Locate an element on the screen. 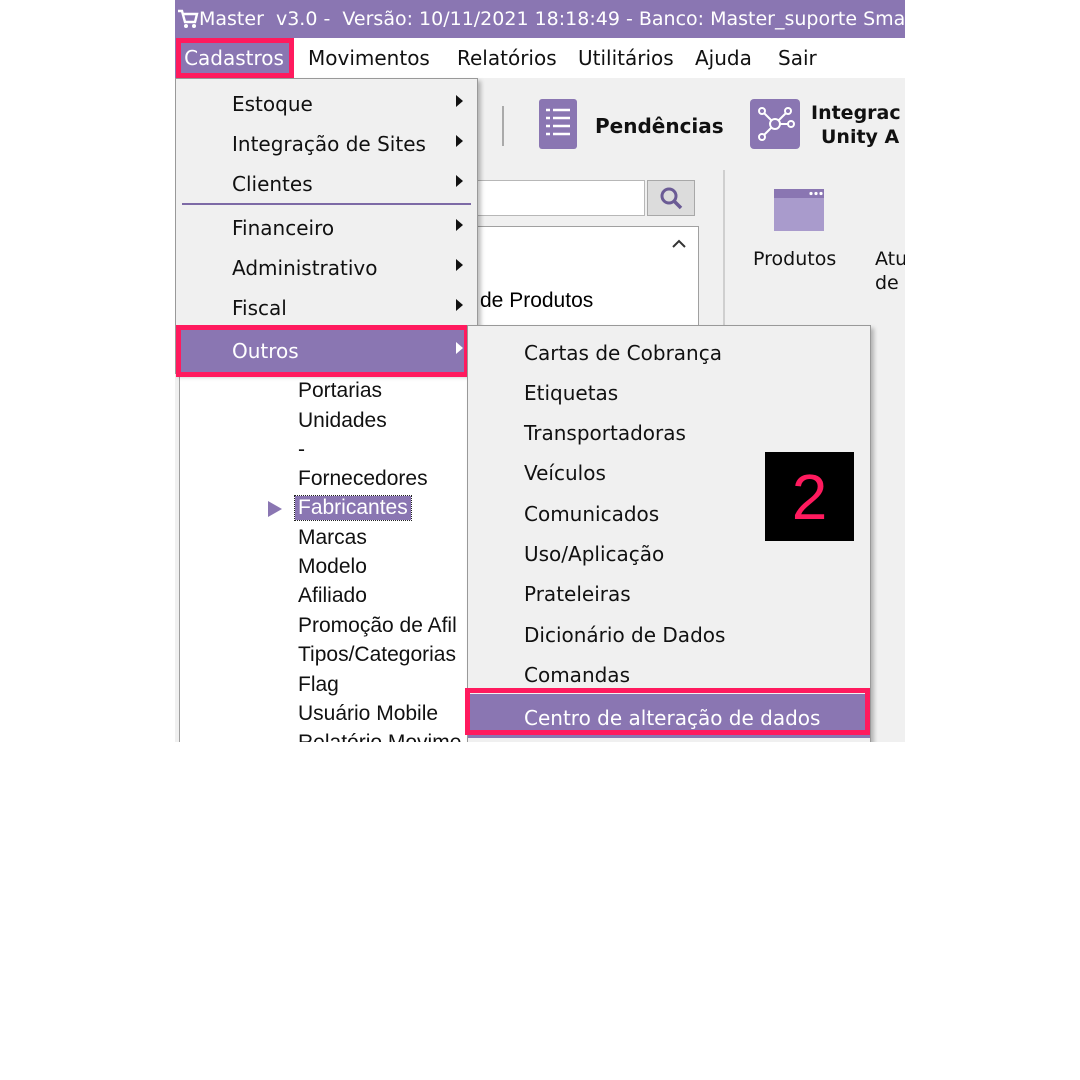  submenu-item-cartas-cobranca: Cartas de Cobrança is located at coordinates (669, 354).